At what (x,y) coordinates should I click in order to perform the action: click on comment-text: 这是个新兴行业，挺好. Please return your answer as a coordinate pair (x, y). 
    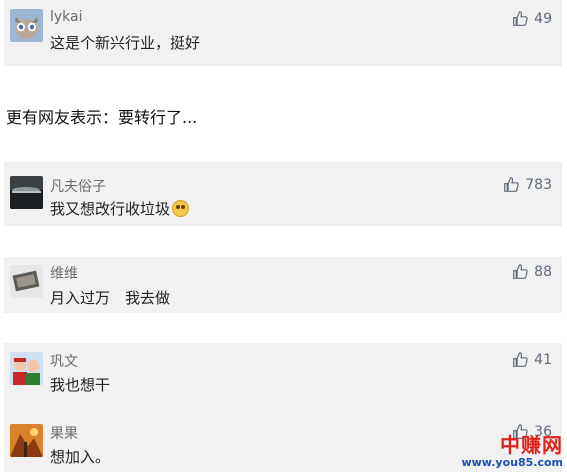
    Looking at the image, I should click on (125, 43).